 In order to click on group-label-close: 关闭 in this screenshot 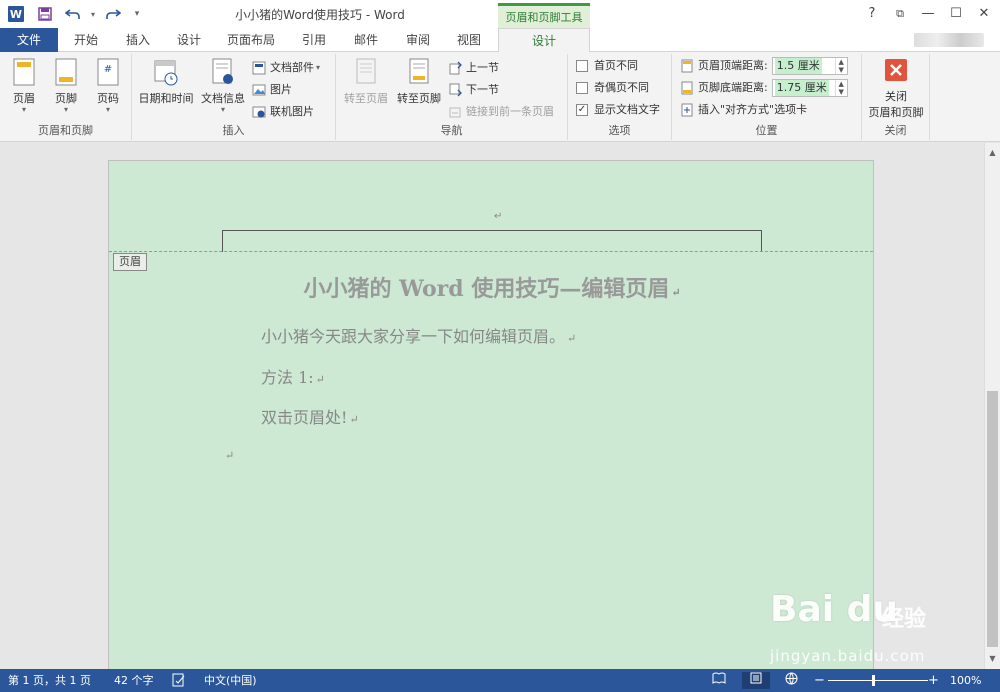, I will do `click(895, 130)`.